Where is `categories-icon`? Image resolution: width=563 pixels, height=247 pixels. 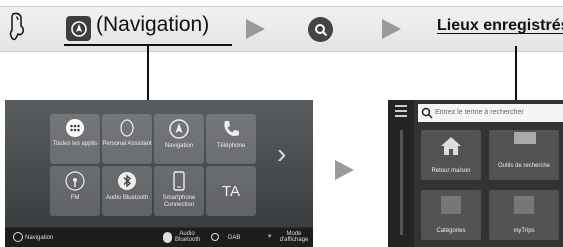
categories-icon is located at coordinates (451, 205).